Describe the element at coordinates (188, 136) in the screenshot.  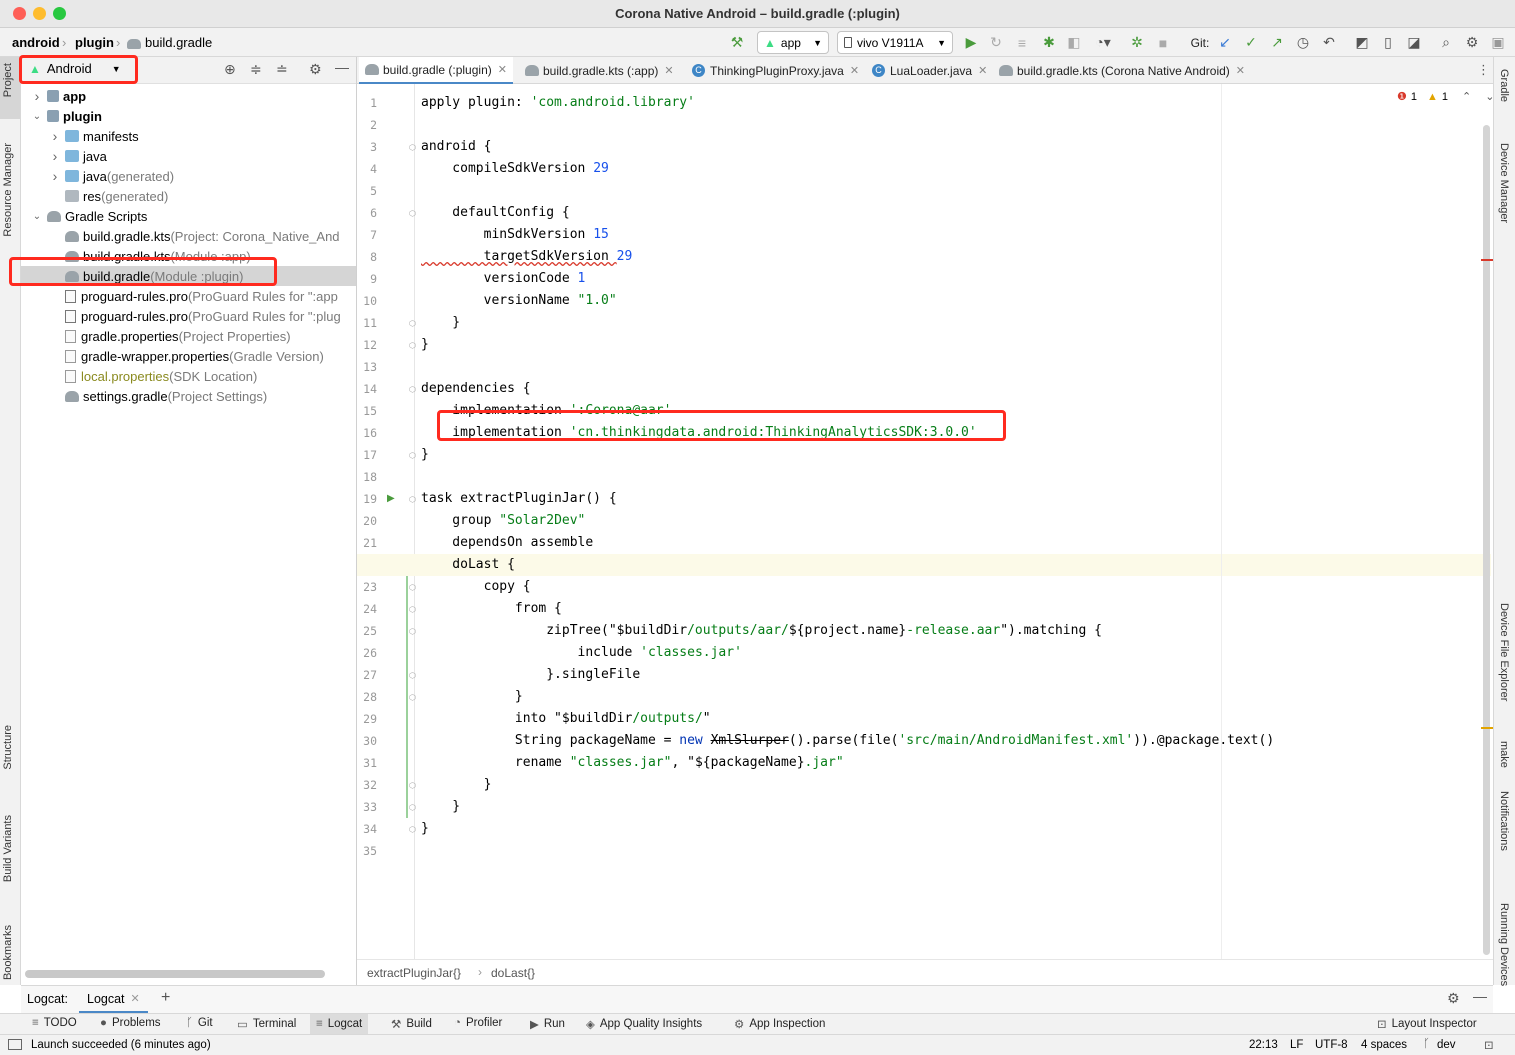
I see `tree-item: › manifests` at that location.